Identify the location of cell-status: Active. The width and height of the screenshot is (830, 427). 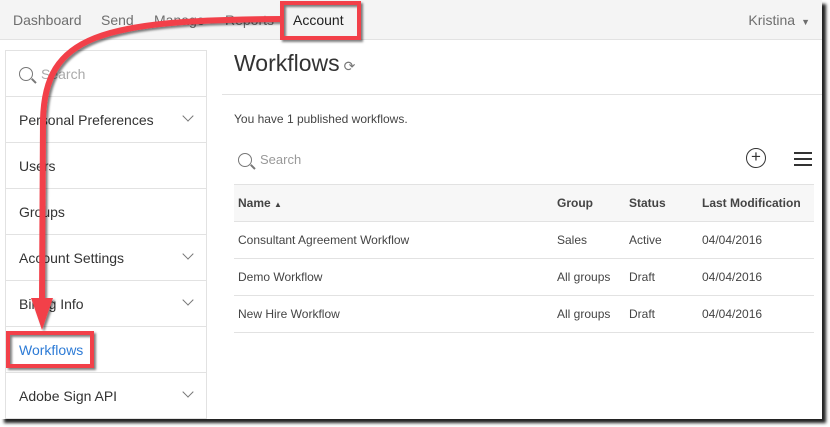
(661, 240).